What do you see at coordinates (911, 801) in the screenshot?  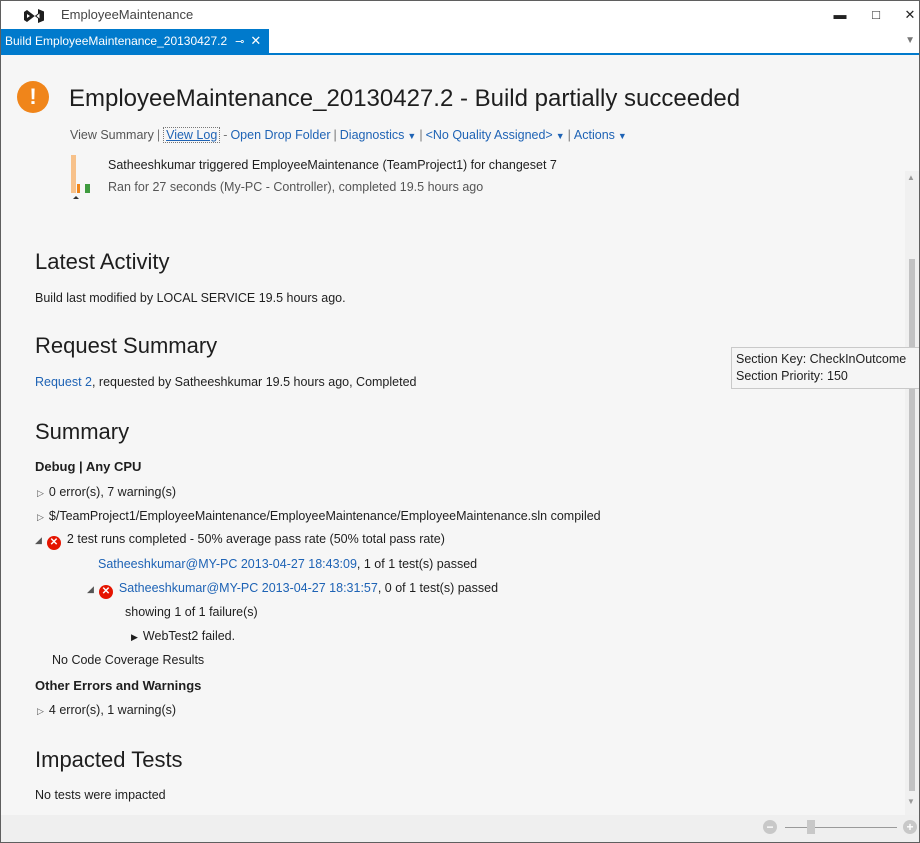 I see `scroll-down-icon: ▼` at bounding box center [911, 801].